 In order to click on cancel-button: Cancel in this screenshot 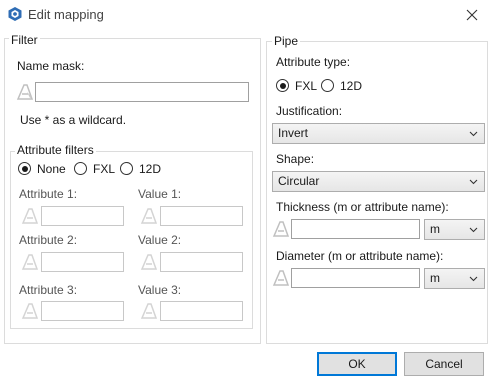, I will do `click(444, 364)`.